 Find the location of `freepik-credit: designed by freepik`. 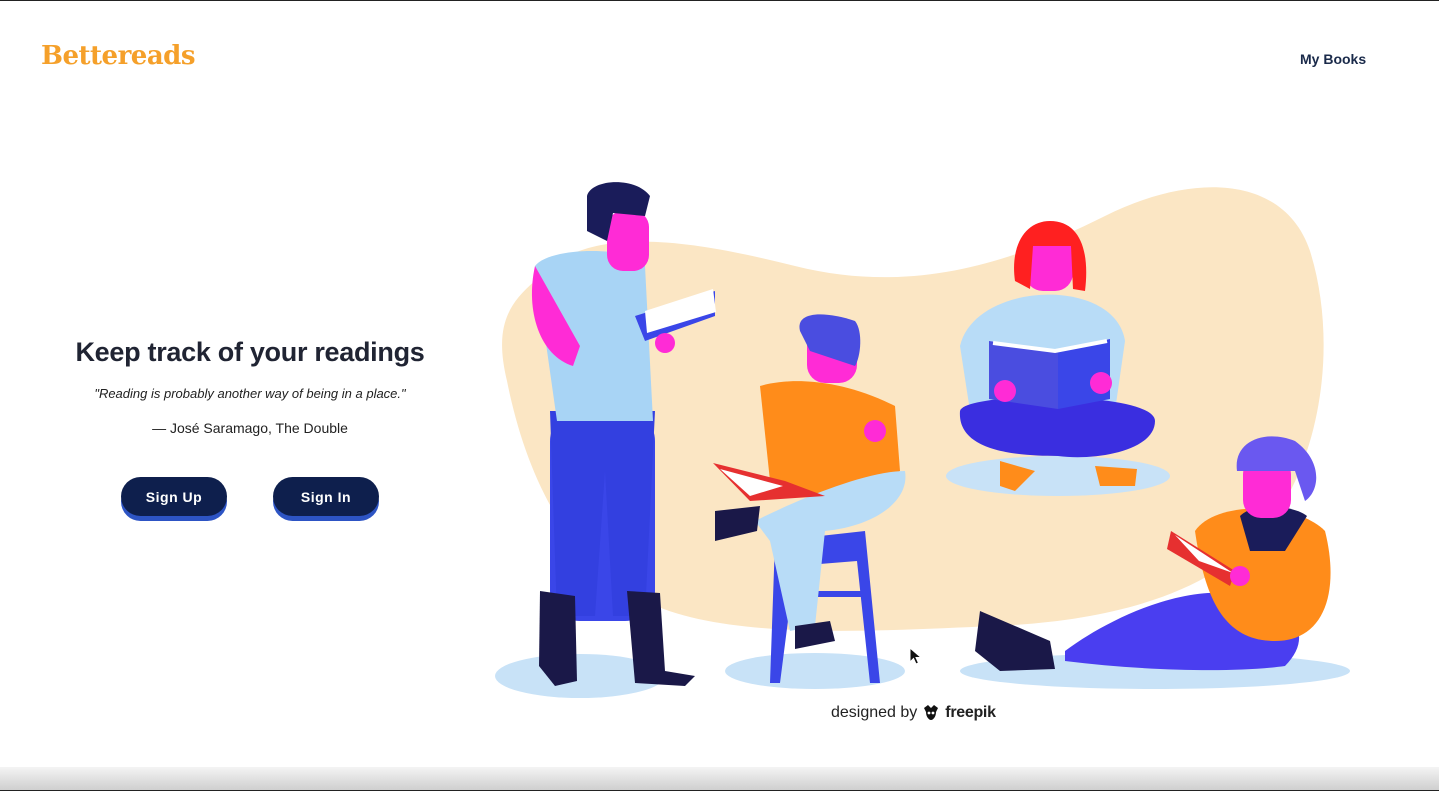

freepik-credit: designed by freepik is located at coordinates (913, 713).